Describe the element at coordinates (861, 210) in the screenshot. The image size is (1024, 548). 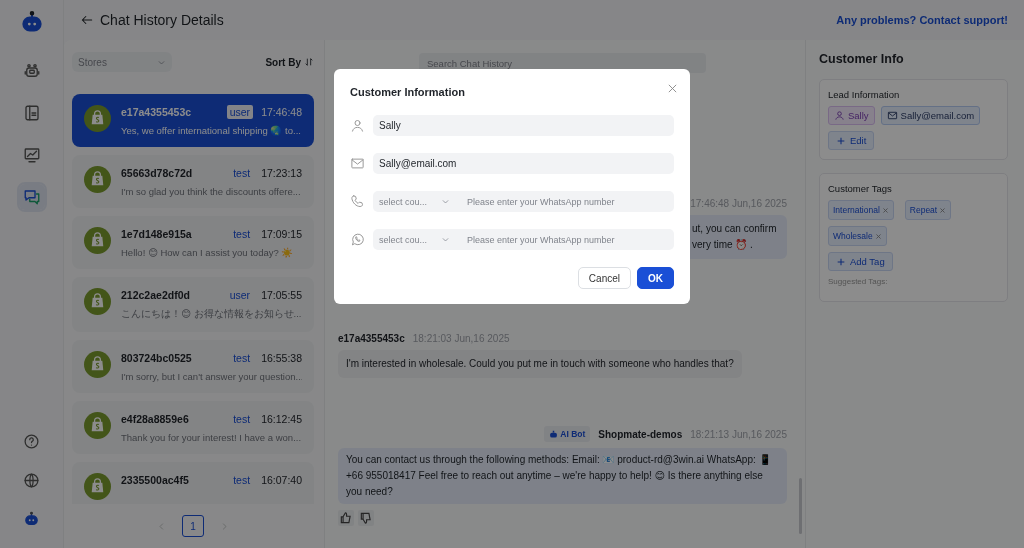
I see `customer-tag: International` at that location.